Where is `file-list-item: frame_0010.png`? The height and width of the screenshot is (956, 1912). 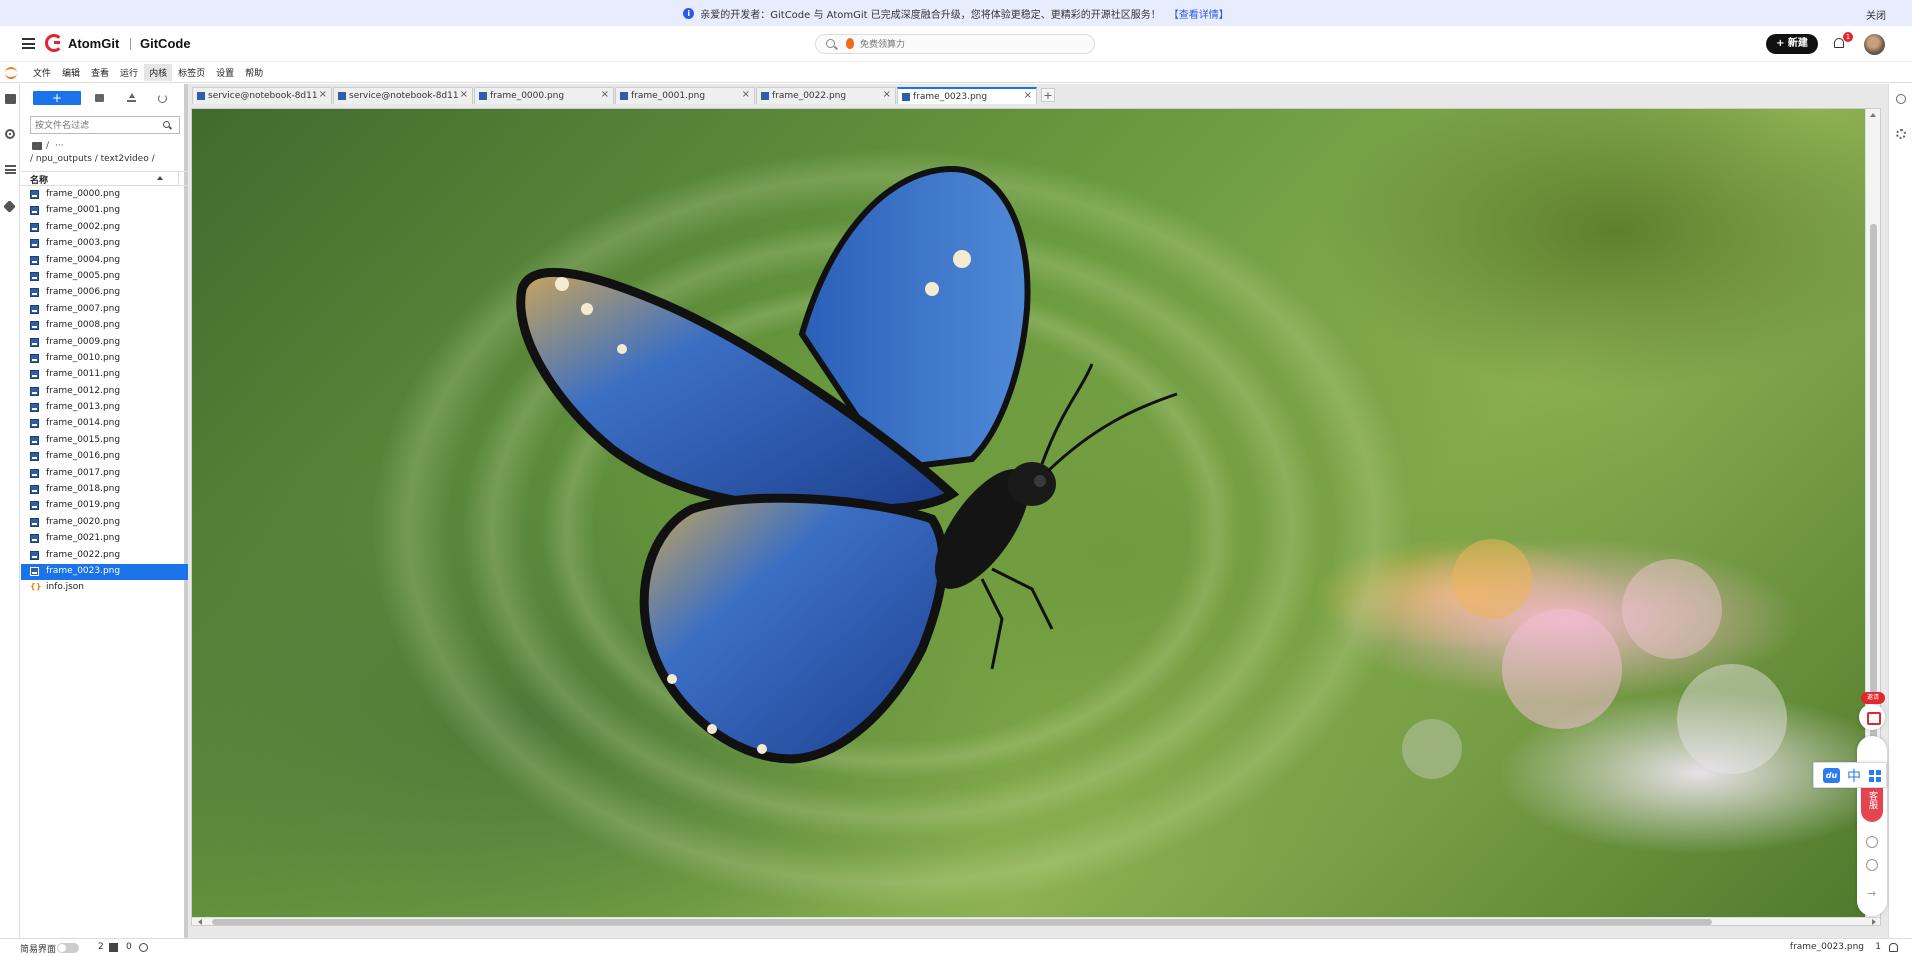 file-list-item: frame_0010.png is located at coordinates (104, 359).